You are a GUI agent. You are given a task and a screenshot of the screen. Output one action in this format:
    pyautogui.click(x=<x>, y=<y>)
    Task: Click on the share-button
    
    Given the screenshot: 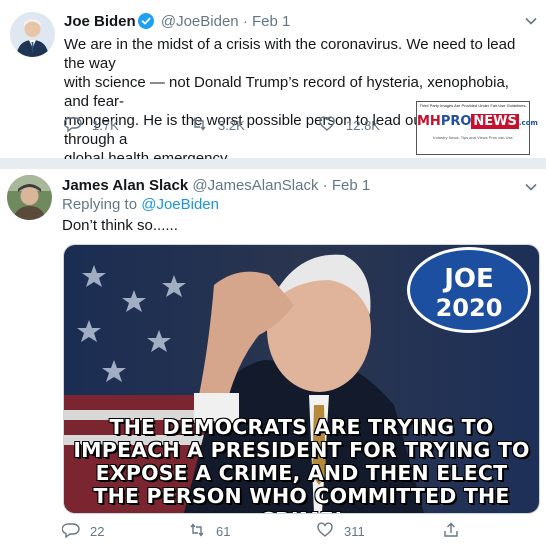 What is the action you would take?
    pyautogui.click(x=456, y=531)
    